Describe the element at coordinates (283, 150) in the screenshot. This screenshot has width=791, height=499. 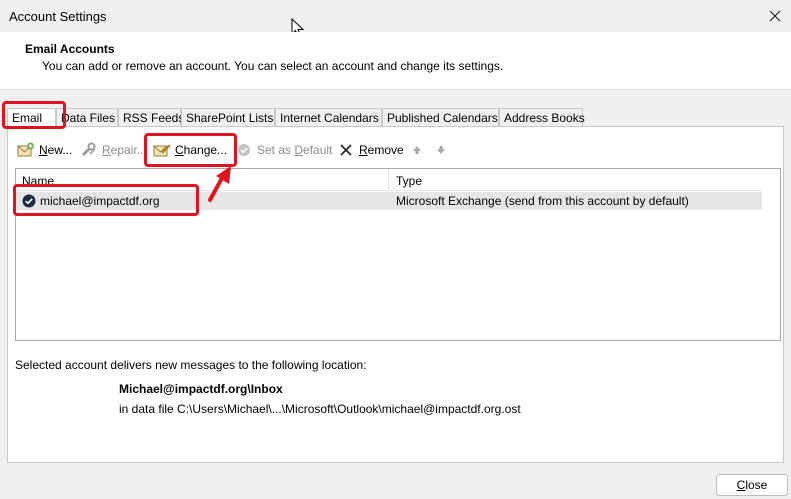
I see `set-as-default-button: Set as Default` at that location.